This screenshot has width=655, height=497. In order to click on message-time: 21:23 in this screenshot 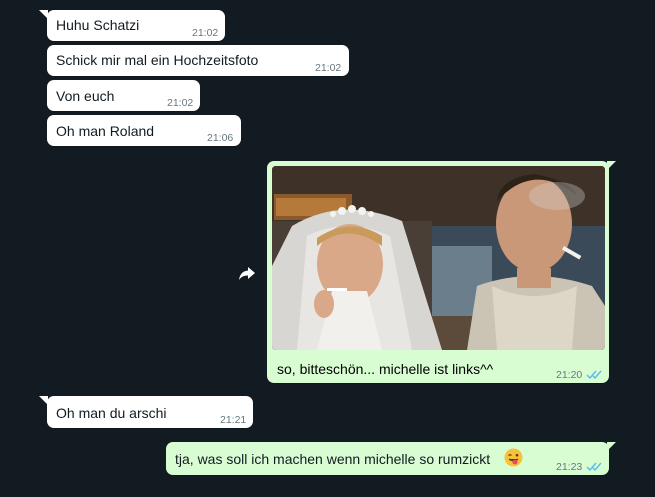, I will do `click(569, 467)`.